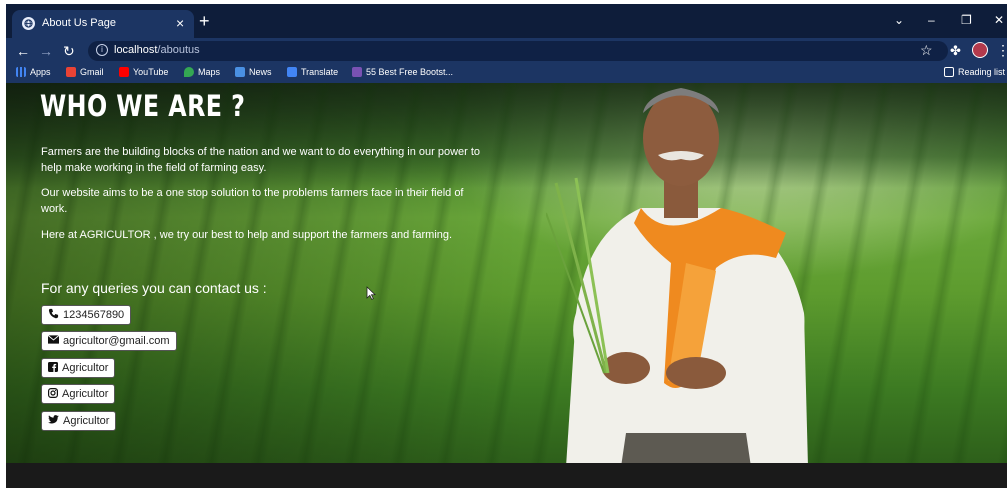 The image size is (1007, 488). What do you see at coordinates (955, 51) in the screenshot?
I see `extensions-puzzle-icon: ✤` at bounding box center [955, 51].